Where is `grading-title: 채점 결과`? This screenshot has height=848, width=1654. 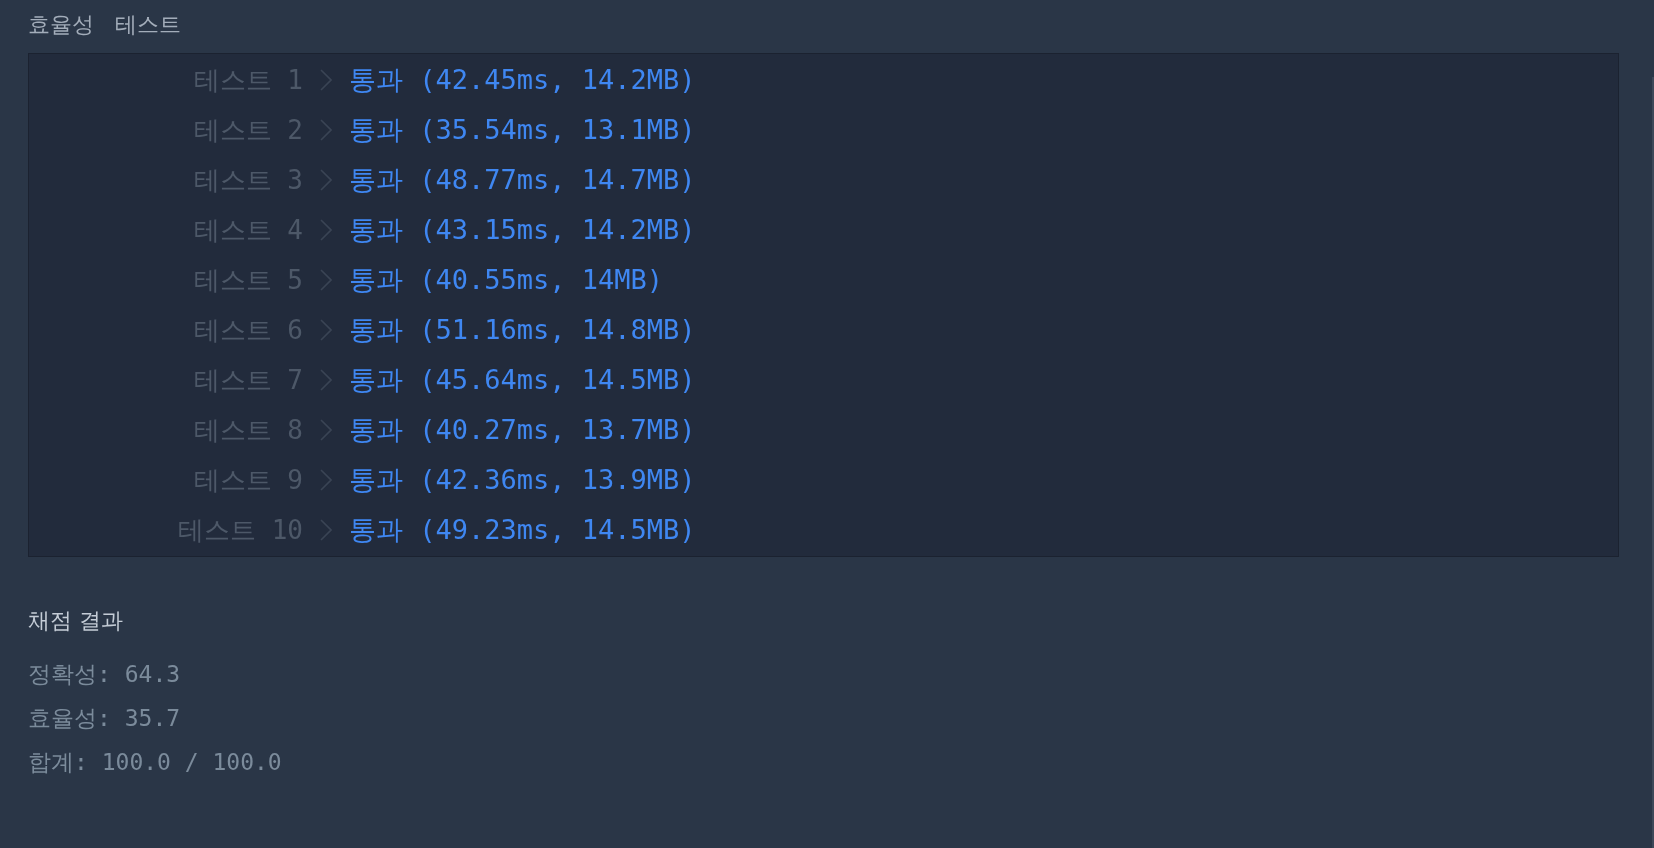
grading-title: 채점 결과 is located at coordinates (75, 621).